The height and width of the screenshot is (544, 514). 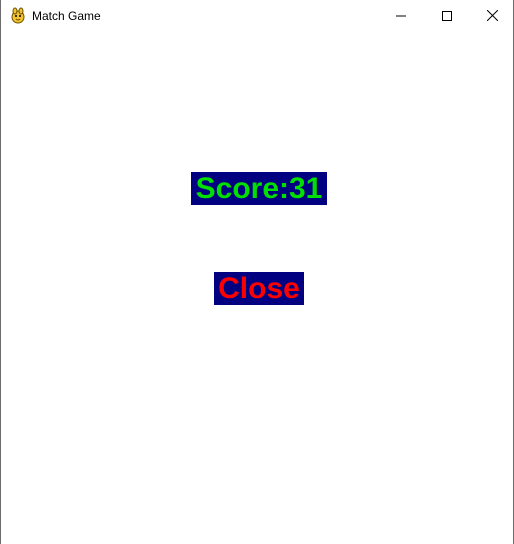 I want to click on close-game-label: Close, so click(x=259, y=288).